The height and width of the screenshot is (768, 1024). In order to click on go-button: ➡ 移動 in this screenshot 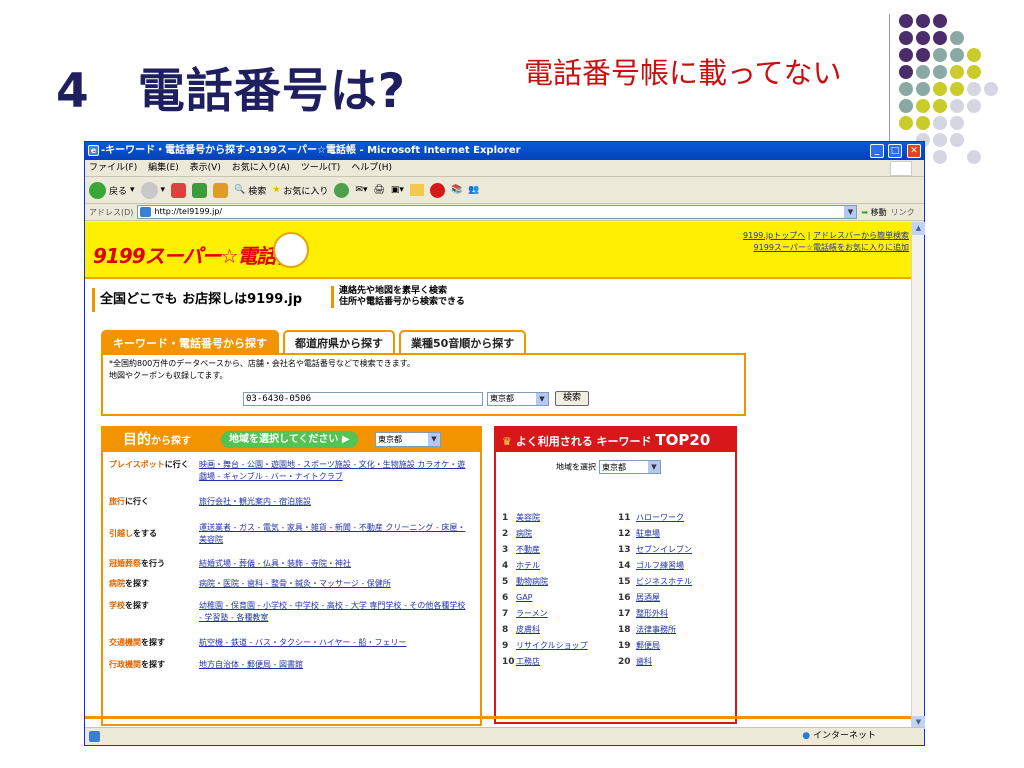, I will do `click(873, 212)`.